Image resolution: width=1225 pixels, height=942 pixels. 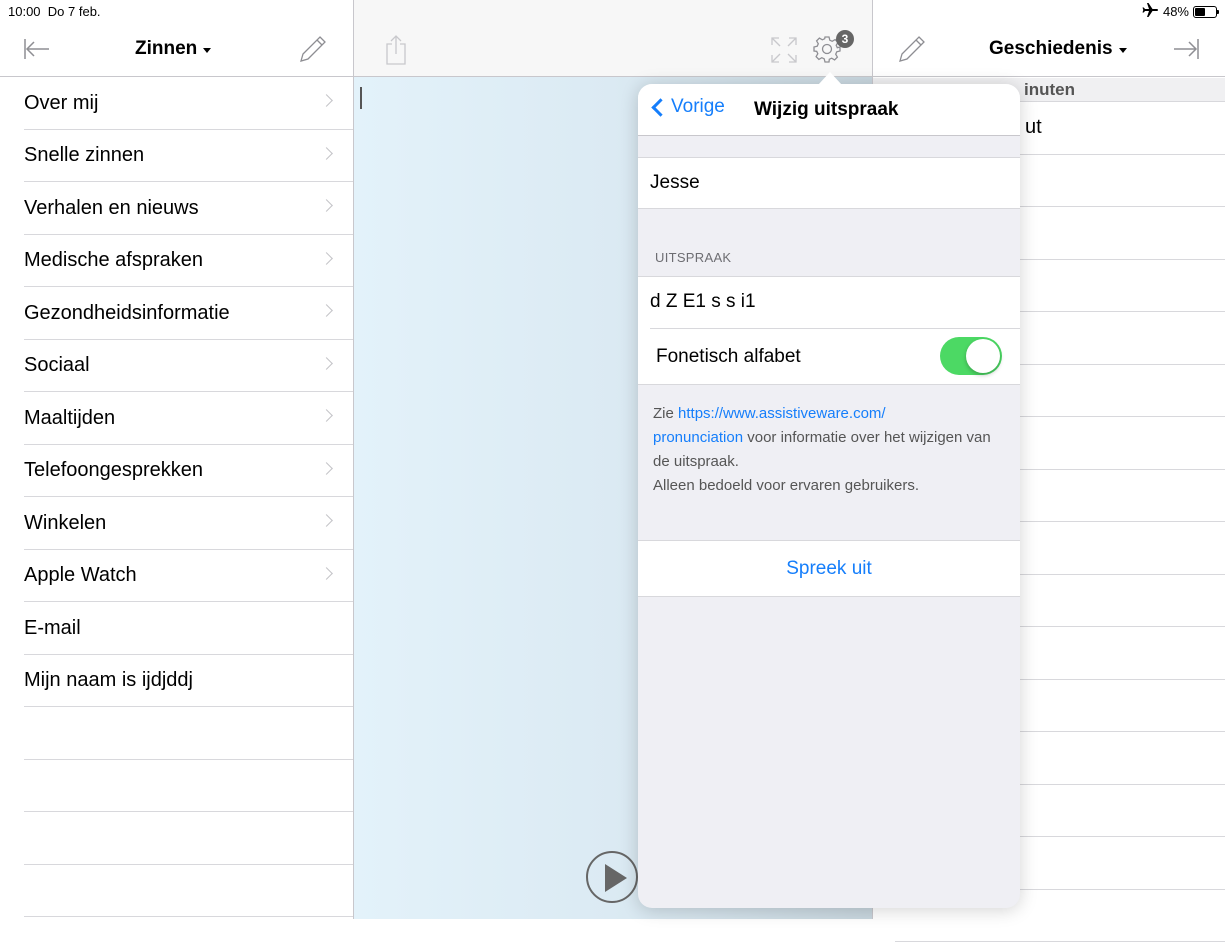 What do you see at coordinates (80, 575) in the screenshot?
I see `phrase-label: Apple Watch` at bounding box center [80, 575].